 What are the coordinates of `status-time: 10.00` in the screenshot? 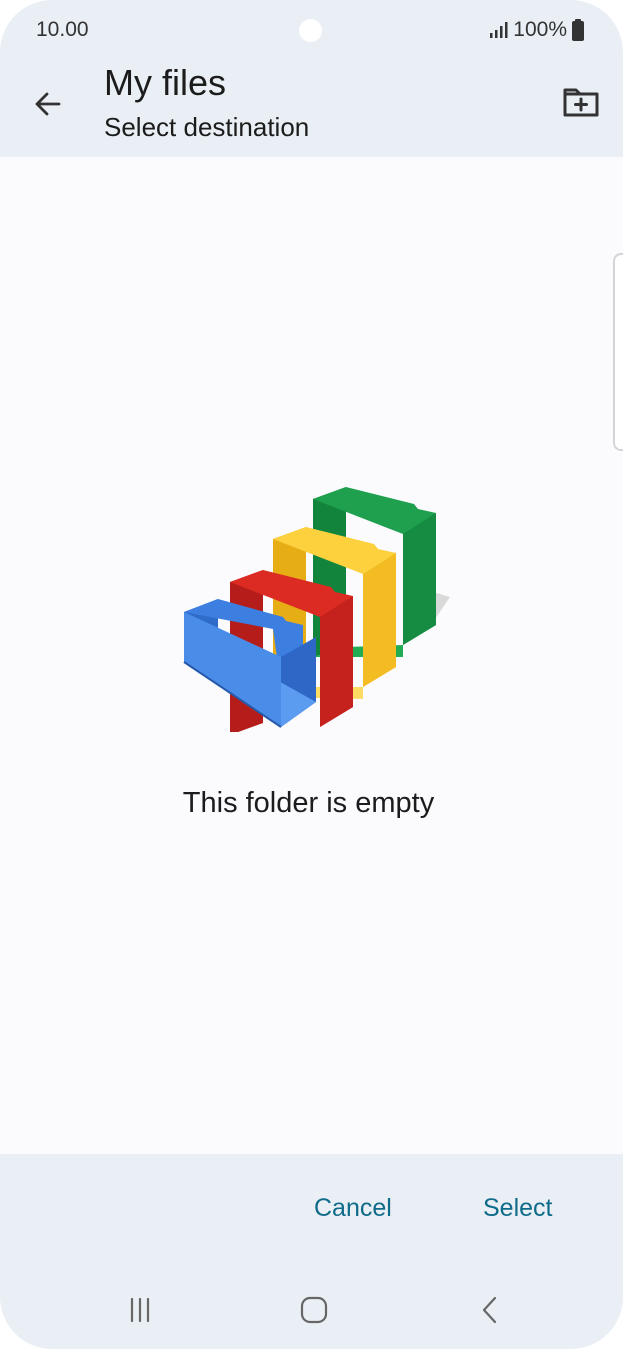 It's located at (62, 29).